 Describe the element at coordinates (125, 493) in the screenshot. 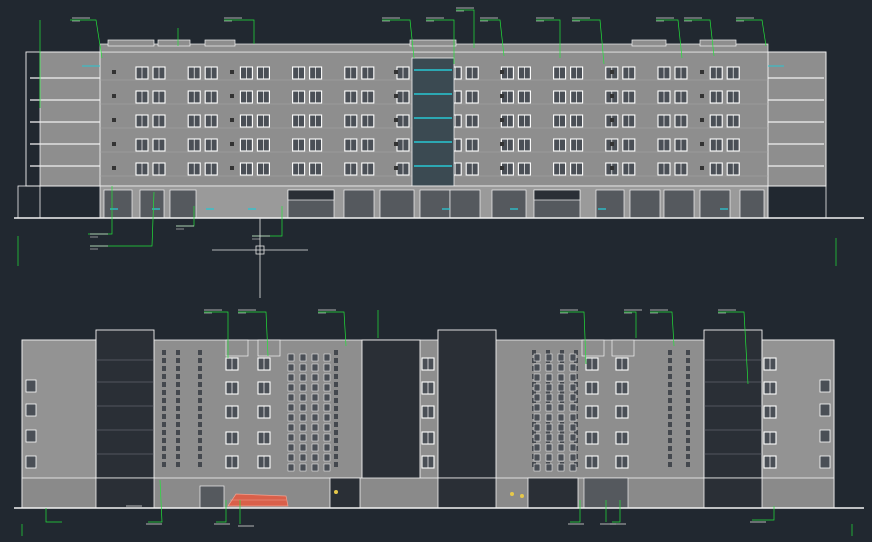

I see `ground-opening` at that location.